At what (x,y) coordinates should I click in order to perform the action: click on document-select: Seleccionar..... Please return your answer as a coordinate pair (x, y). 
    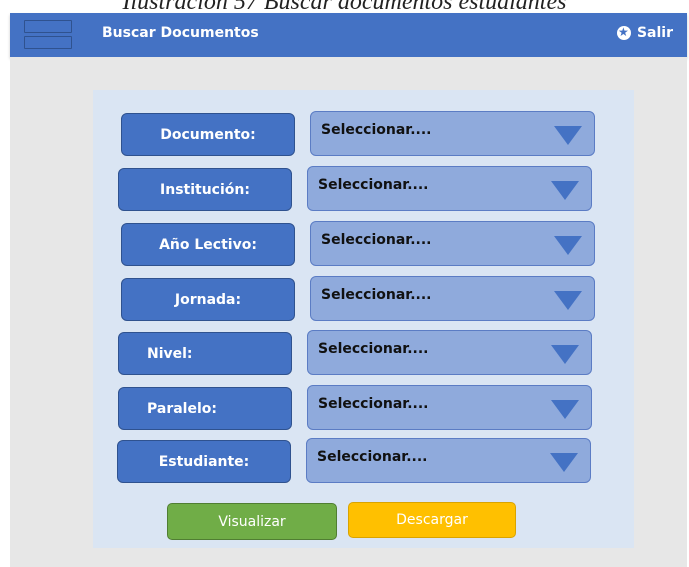
    Looking at the image, I should click on (452, 133).